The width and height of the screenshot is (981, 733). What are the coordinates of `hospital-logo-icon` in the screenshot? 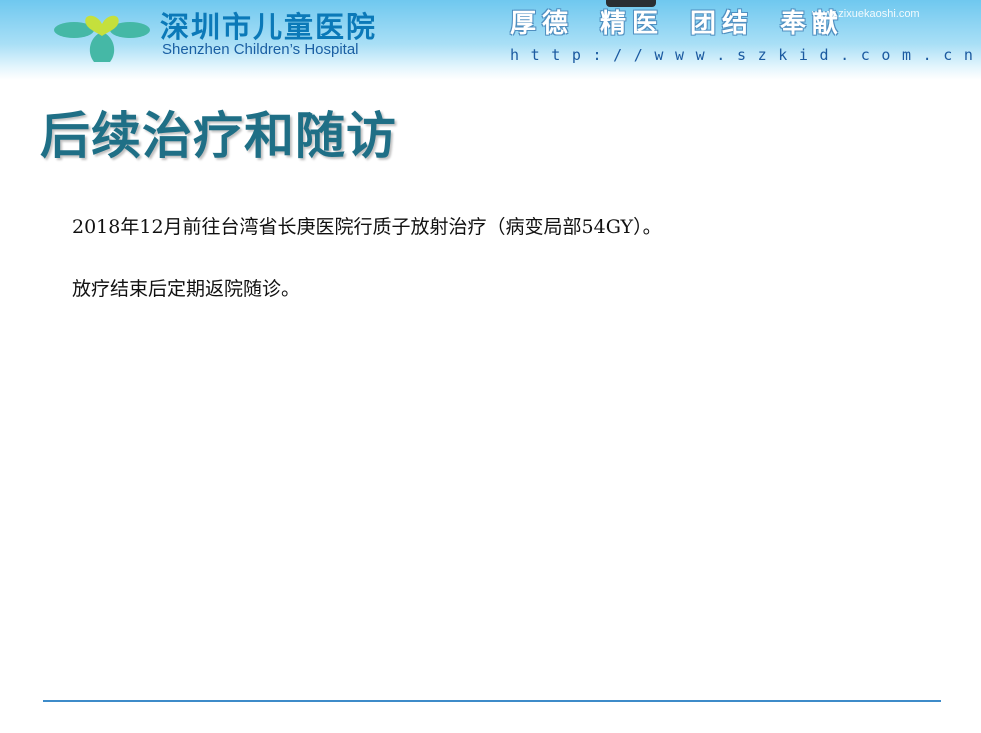 It's located at (102, 38).